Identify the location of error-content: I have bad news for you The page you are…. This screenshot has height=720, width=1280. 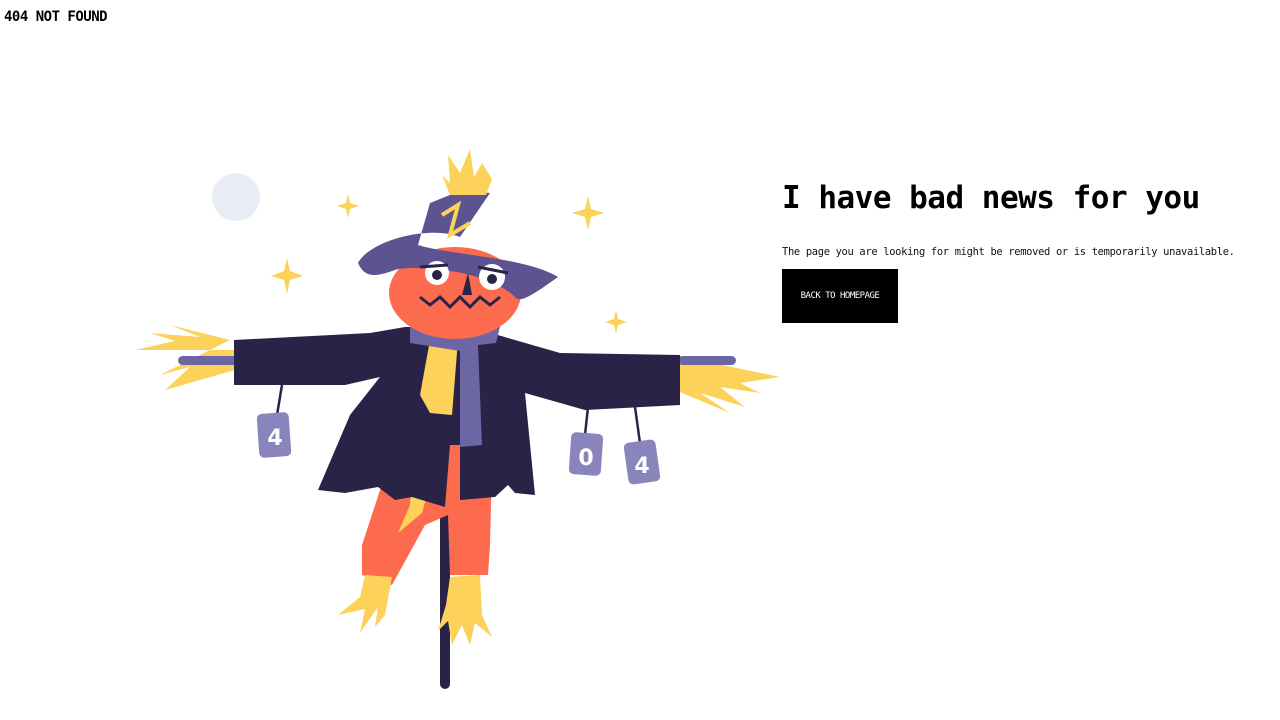
(1022, 251).